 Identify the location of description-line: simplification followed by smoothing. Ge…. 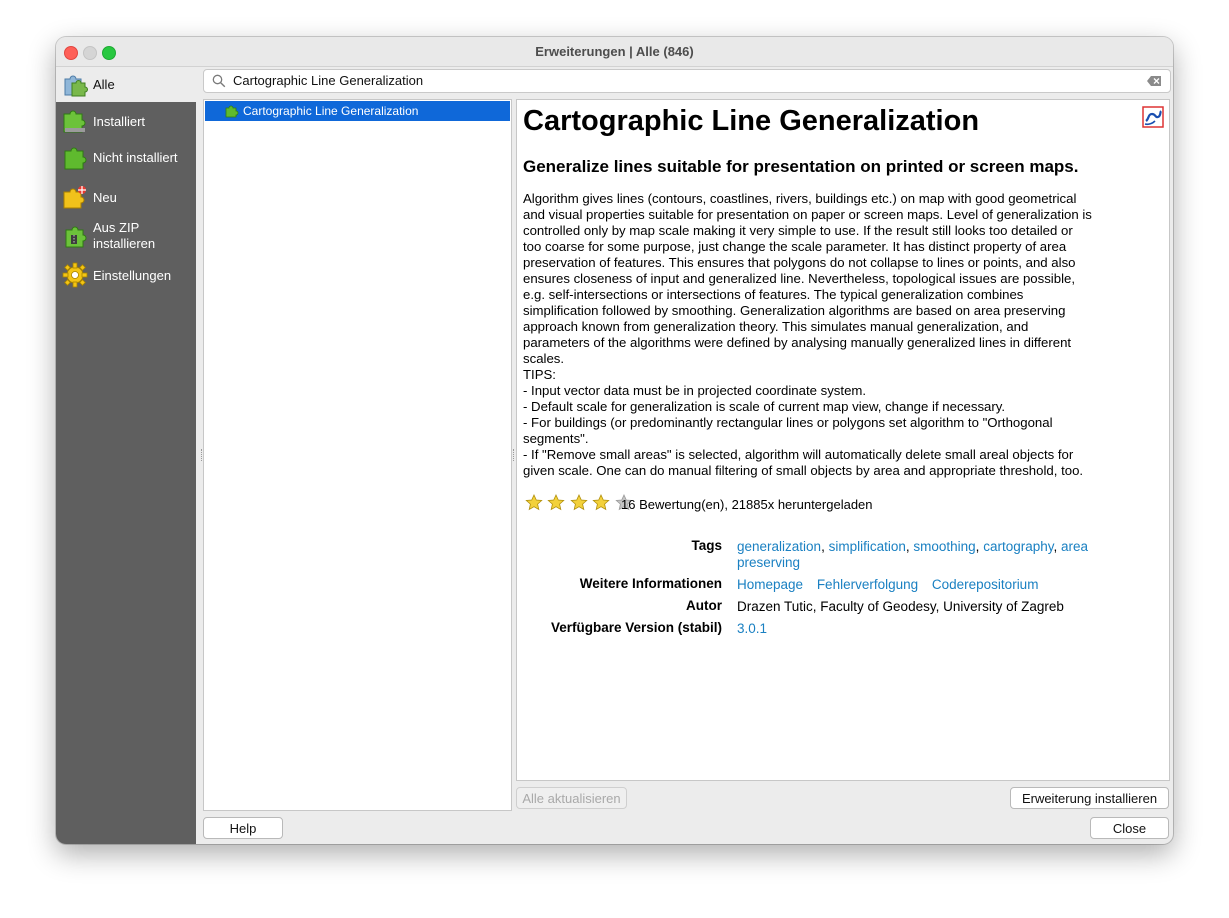
(794, 310).